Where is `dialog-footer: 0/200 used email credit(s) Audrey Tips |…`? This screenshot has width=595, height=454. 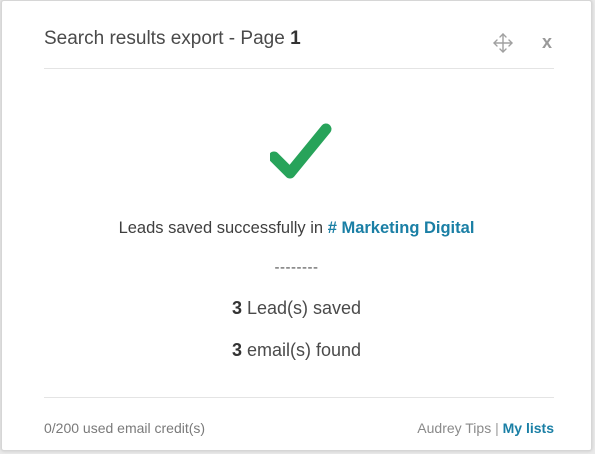
dialog-footer: 0/200 used email credit(s) Audrey Tips |… is located at coordinates (299, 425).